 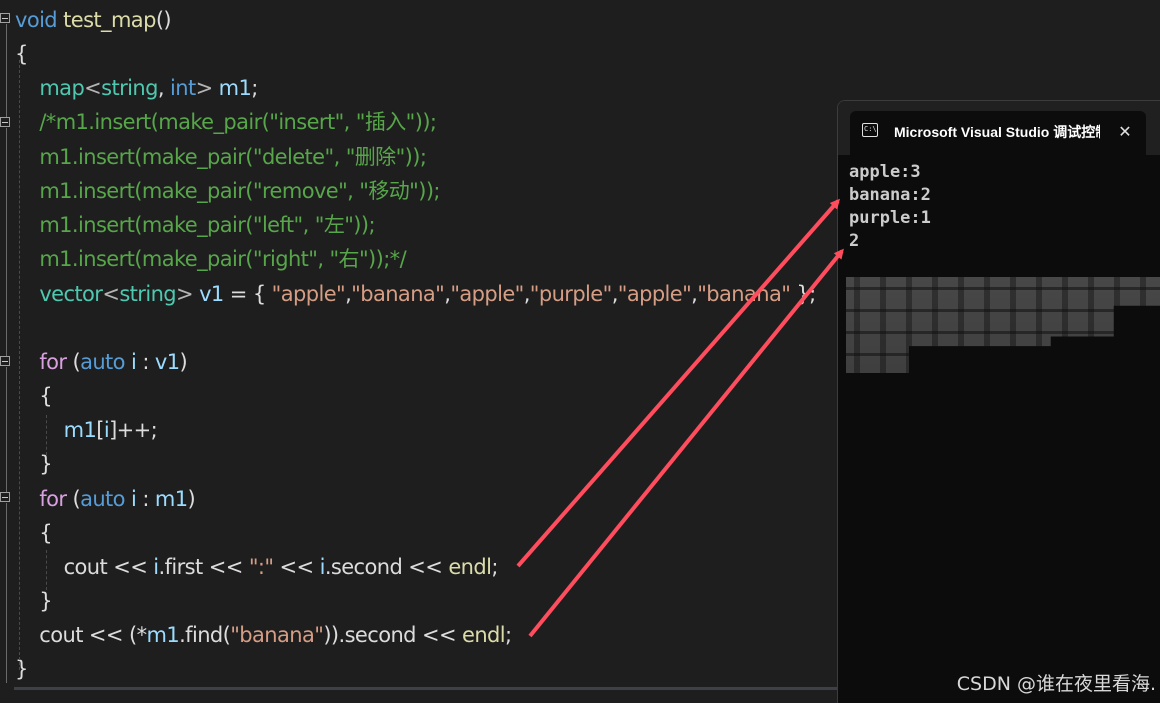 What do you see at coordinates (36, 20) in the screenshot?
I see `code-token: void` at bounding box center [36, 20].